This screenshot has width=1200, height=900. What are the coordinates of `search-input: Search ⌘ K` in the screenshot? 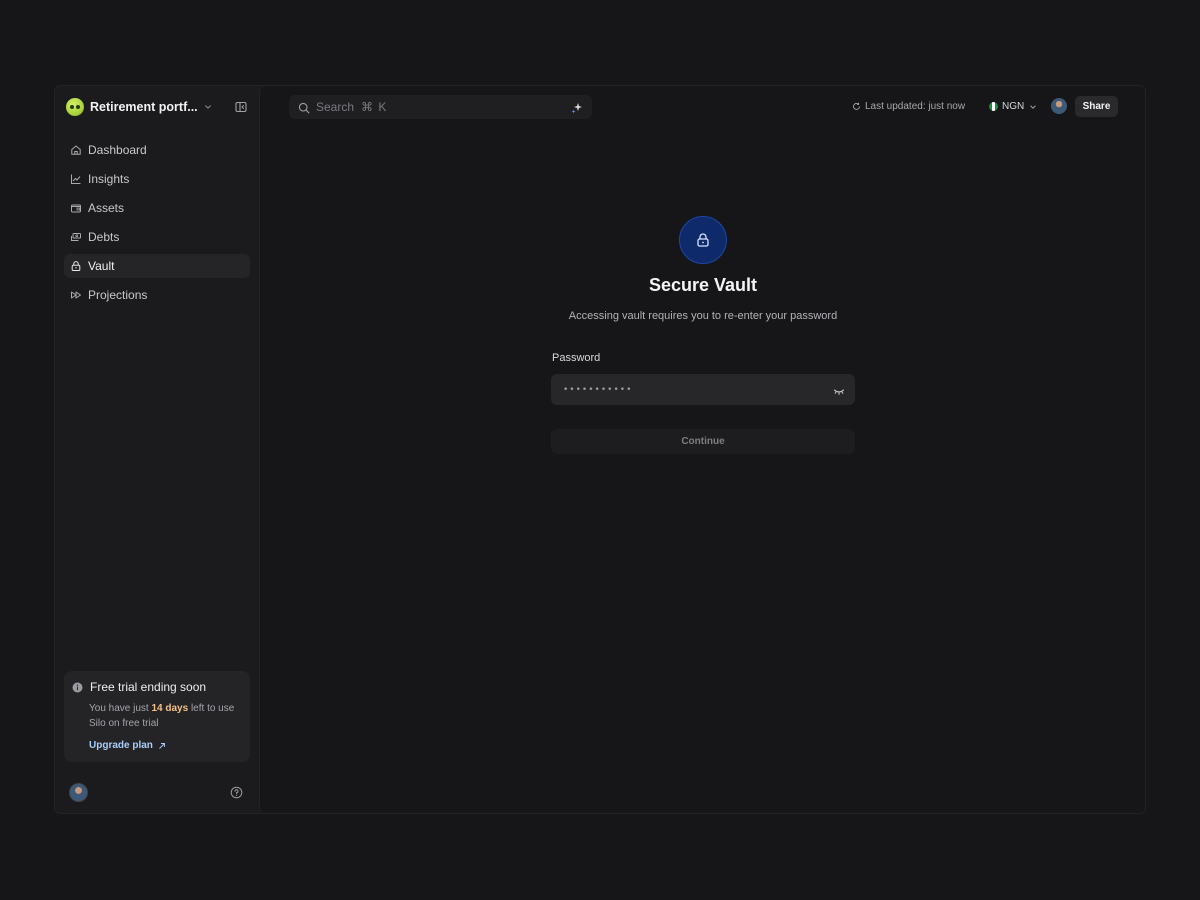 It's located at (440, 107).